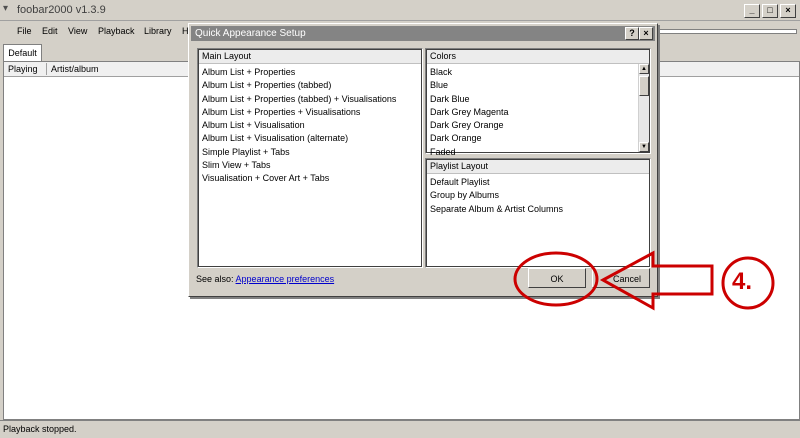  What do you see at coordinates (311, 125) in the screenshot?
I see `main-layout-item: Album List + Visualisation` at bounding box center [311, 125].